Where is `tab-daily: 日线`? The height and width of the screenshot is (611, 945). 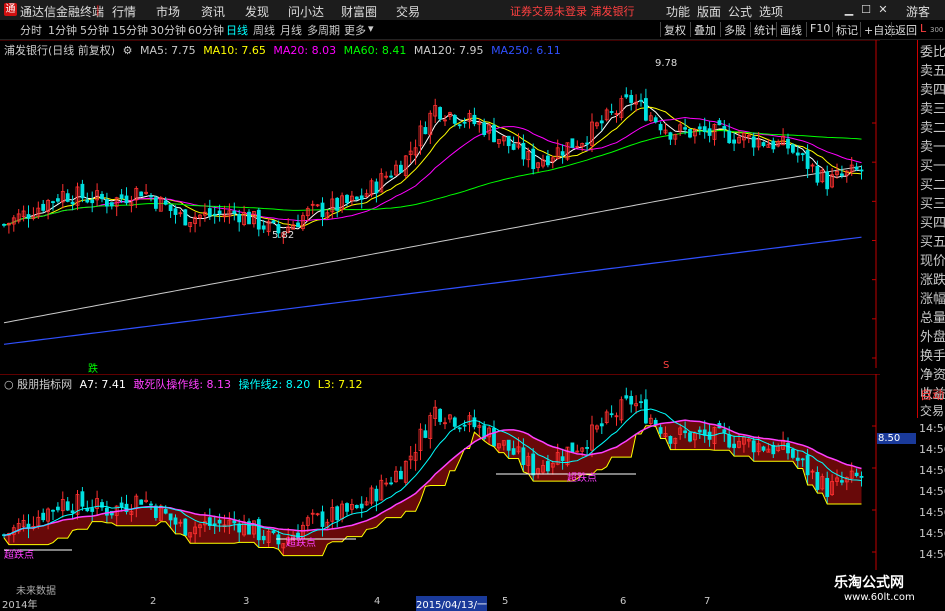 tab-daily: 日线 is located at coordinates (237, 30).